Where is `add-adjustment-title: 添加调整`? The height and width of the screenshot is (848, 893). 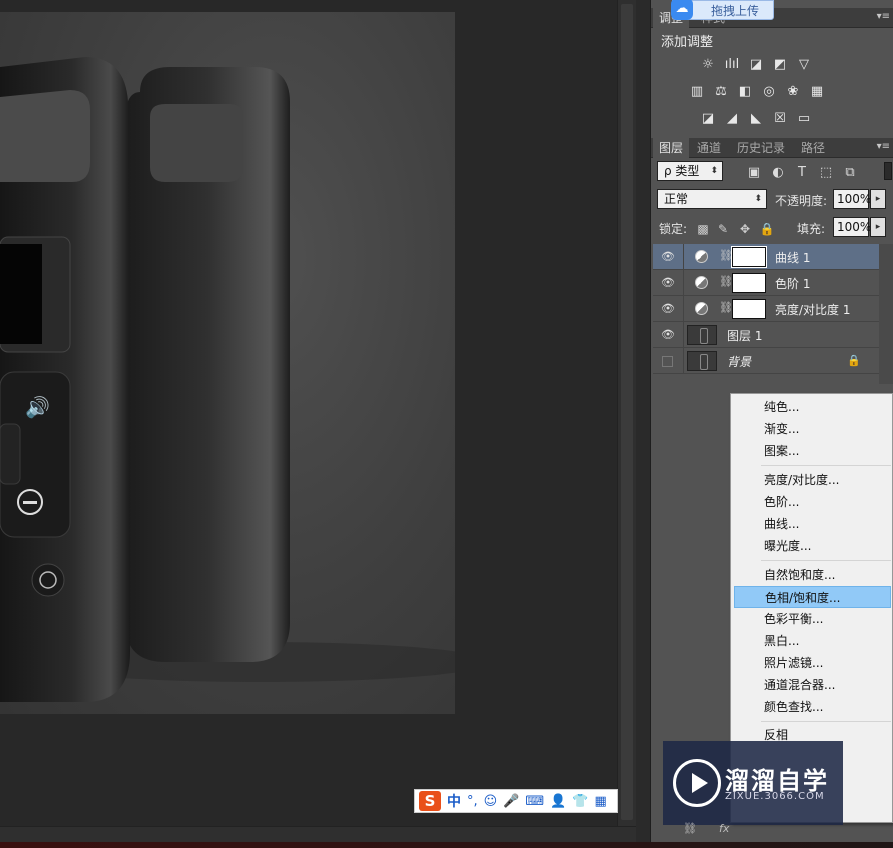 add-adjustment-title: 添加调整 is located at coordinates (687, 42).